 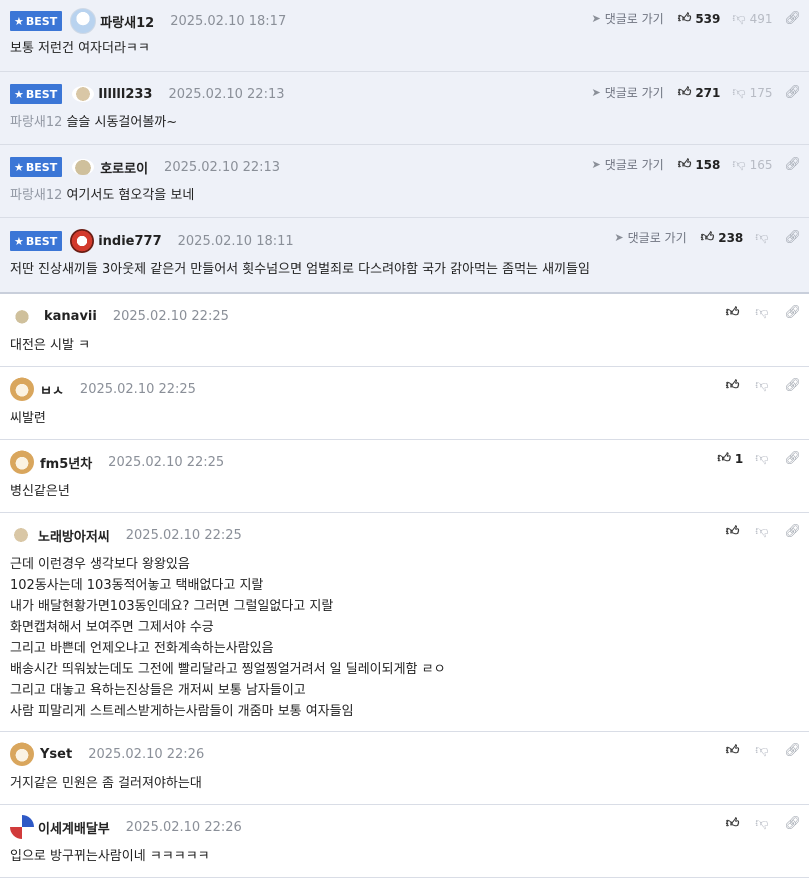 I want to click on nickname: 파랑새12, so click(x=127, y=21).